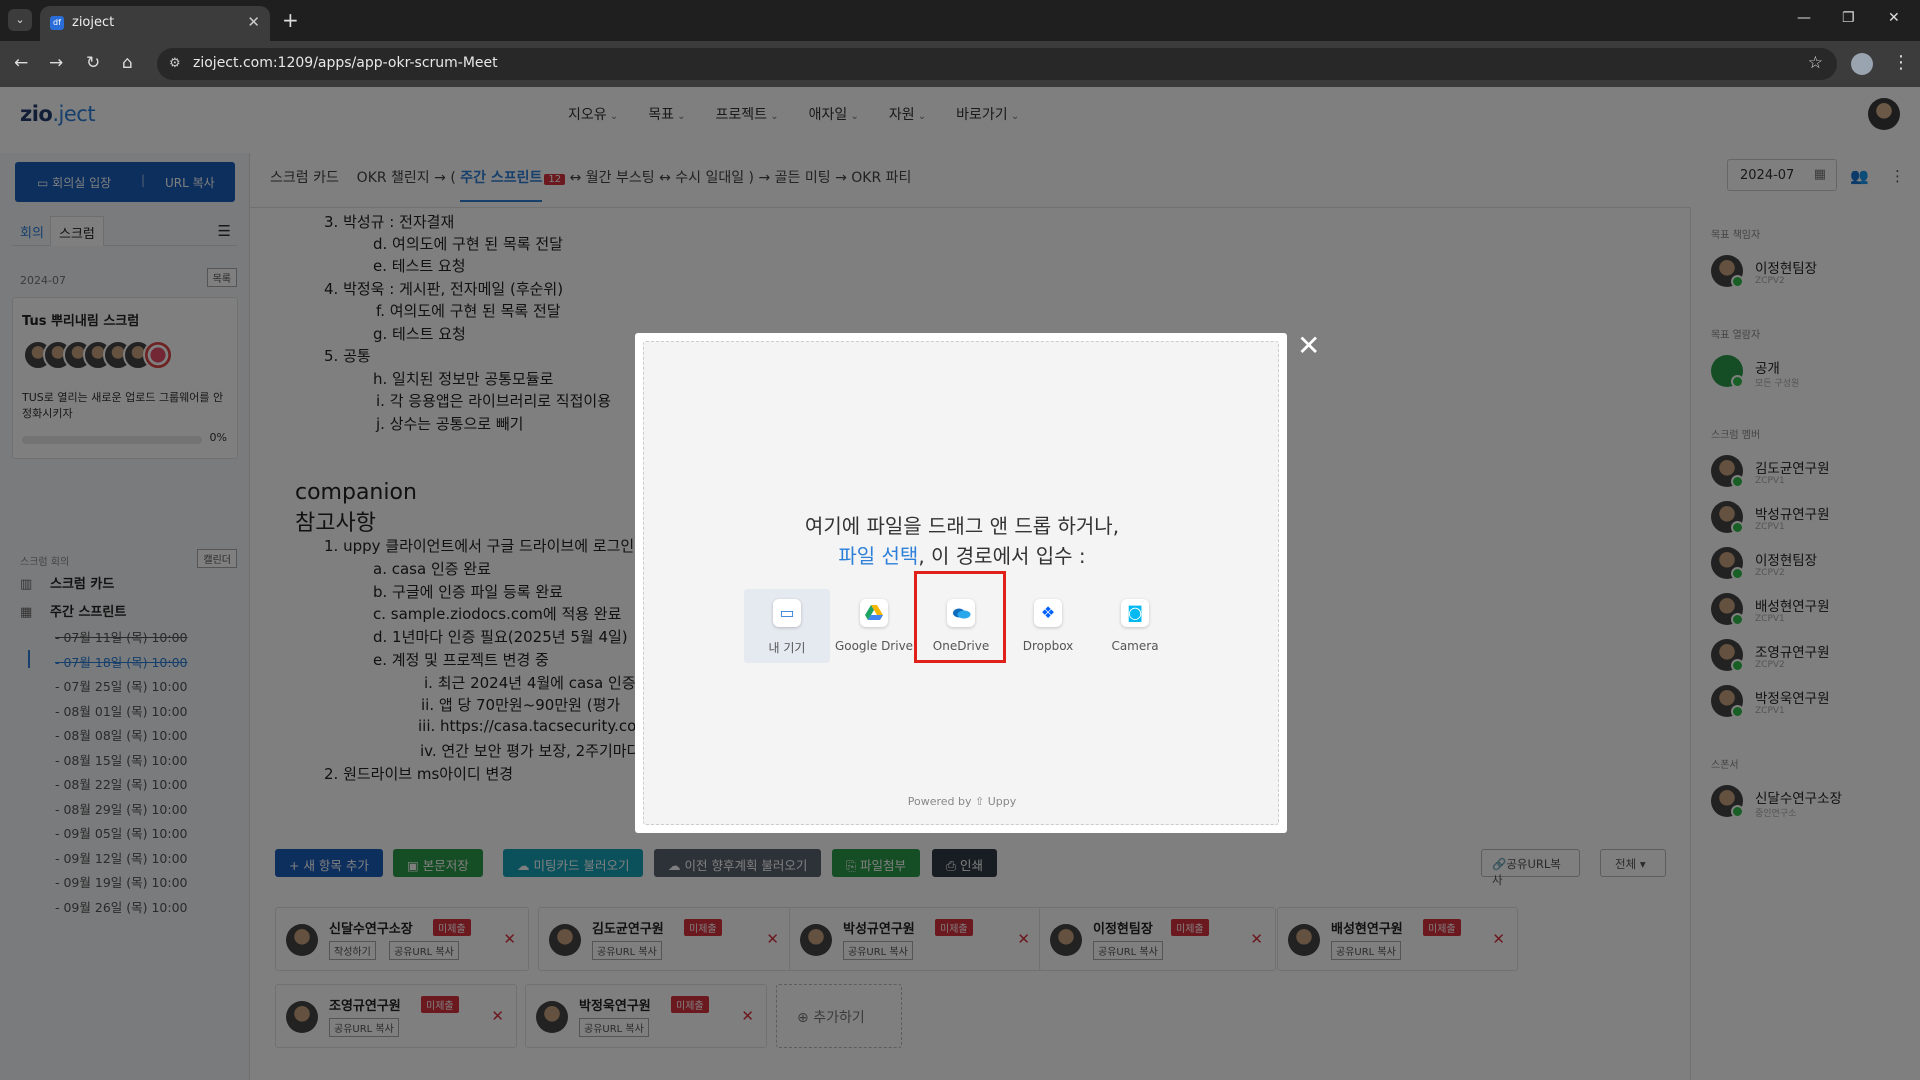  Describe the element at coordinates (93, 22) in the screenshot. I see `tab-title: zioject` at that location.